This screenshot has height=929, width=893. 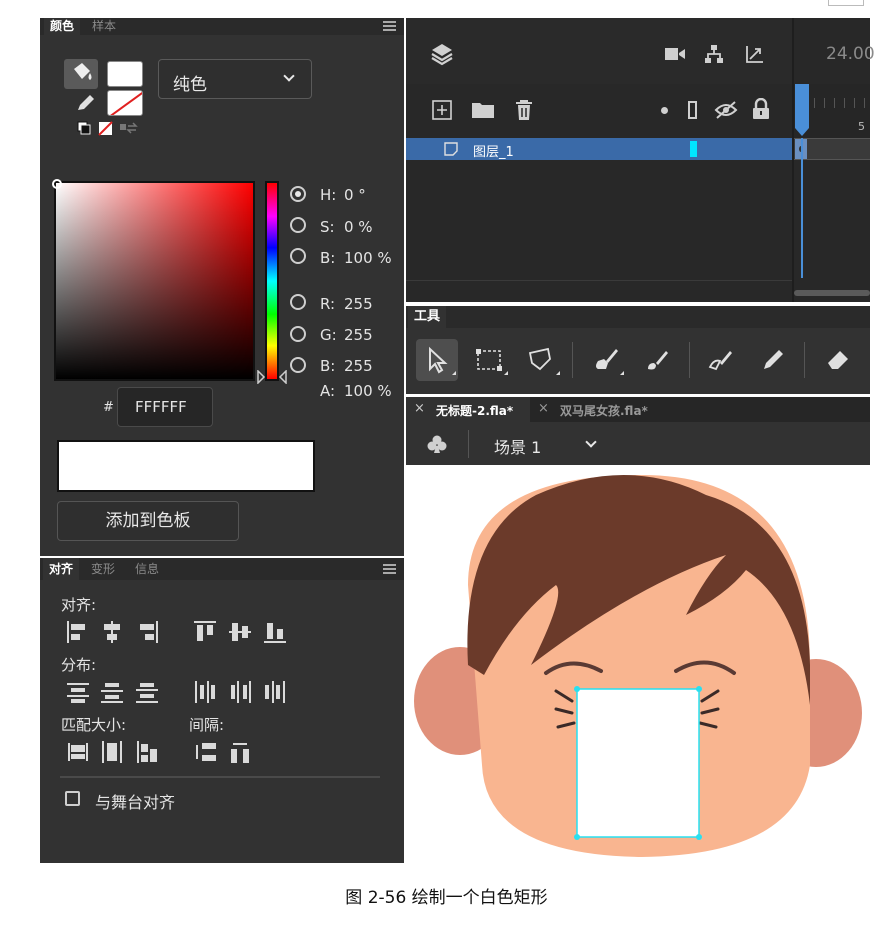 What do you see at coordinates (78, 752) in the screenshot?
I see `match-width-icon` at bounding box center [78, 752].